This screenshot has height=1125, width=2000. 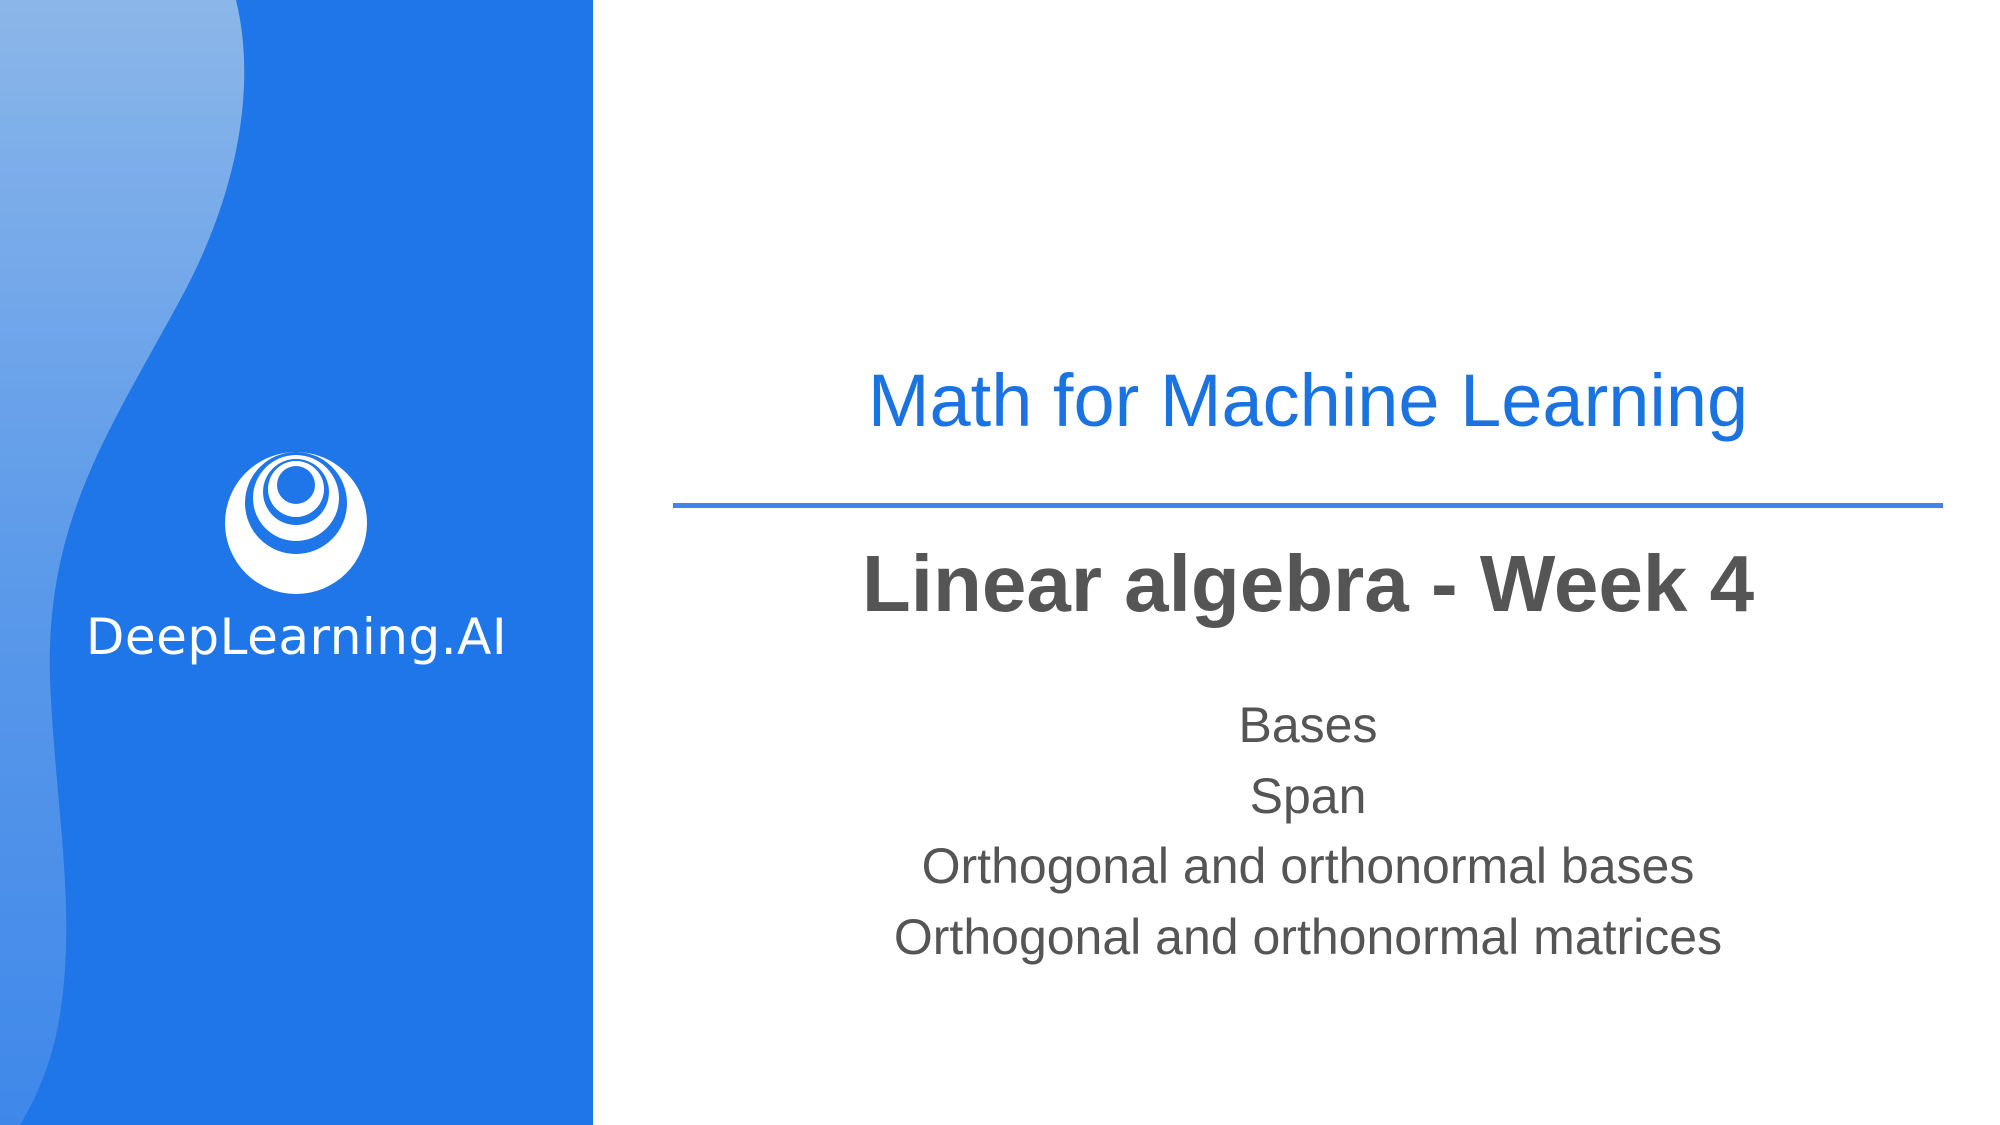 I want to click on course-title: Math for Machine Learning, so click(x=1308, y=400).